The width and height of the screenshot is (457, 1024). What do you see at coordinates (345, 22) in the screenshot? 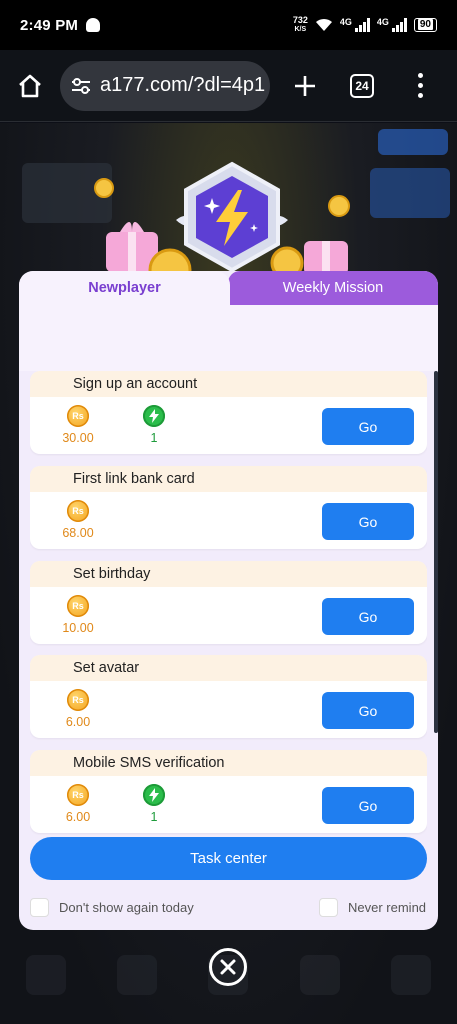
I see `network-type-1: 4G` at bounding box center [345, 22].